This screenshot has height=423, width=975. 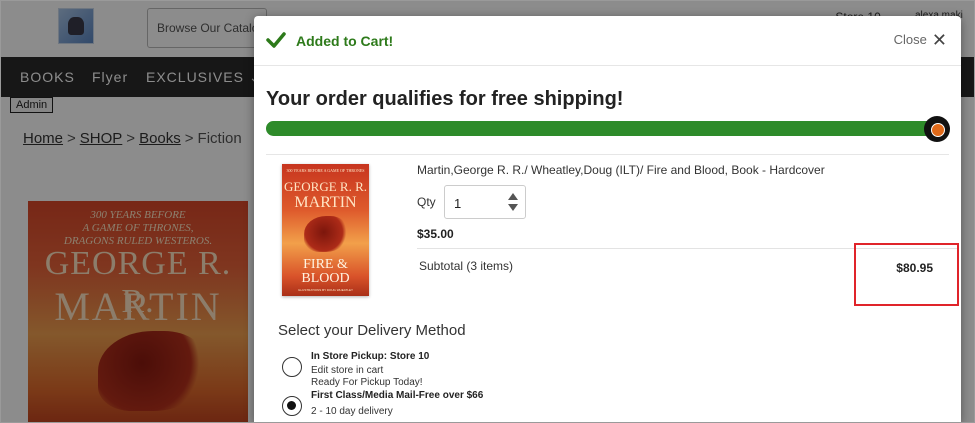 What do you see at coordinates (445, 99) in the screenshot?
I see `free-shipping-message: Your order qualifies for free shipping!` at bounding box center [445, 99].